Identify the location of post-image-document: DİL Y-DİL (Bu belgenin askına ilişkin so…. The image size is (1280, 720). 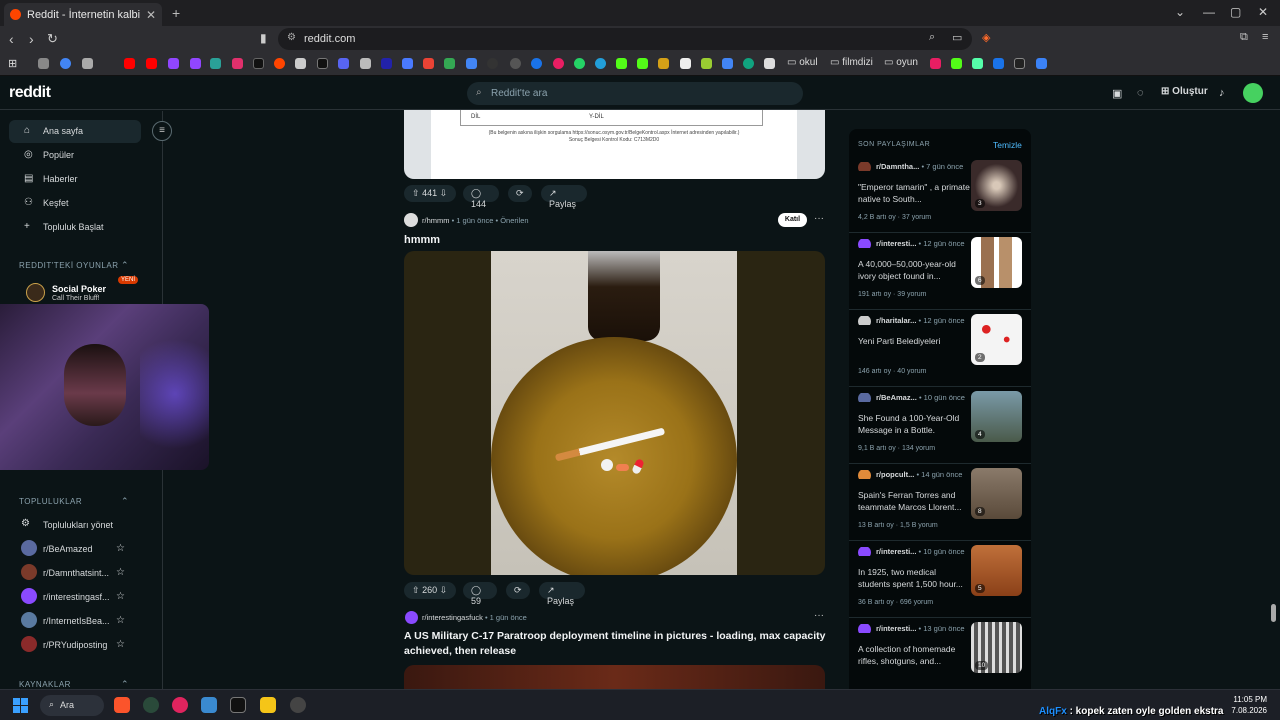
(614, 144).